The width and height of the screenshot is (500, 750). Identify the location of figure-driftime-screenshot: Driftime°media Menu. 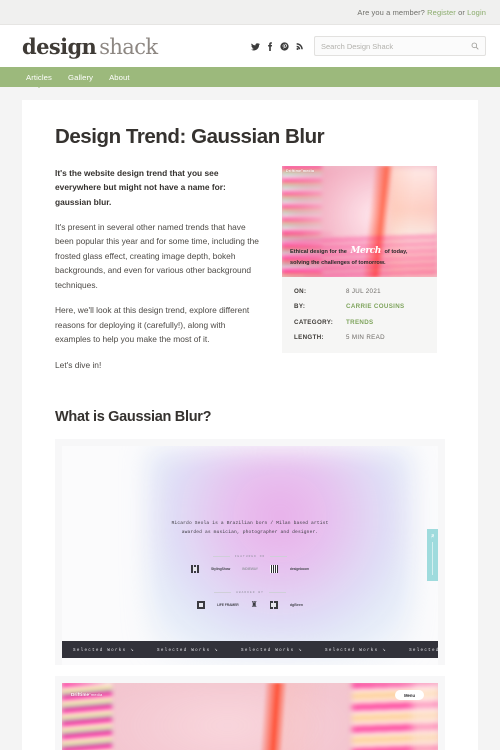
(250, 713).